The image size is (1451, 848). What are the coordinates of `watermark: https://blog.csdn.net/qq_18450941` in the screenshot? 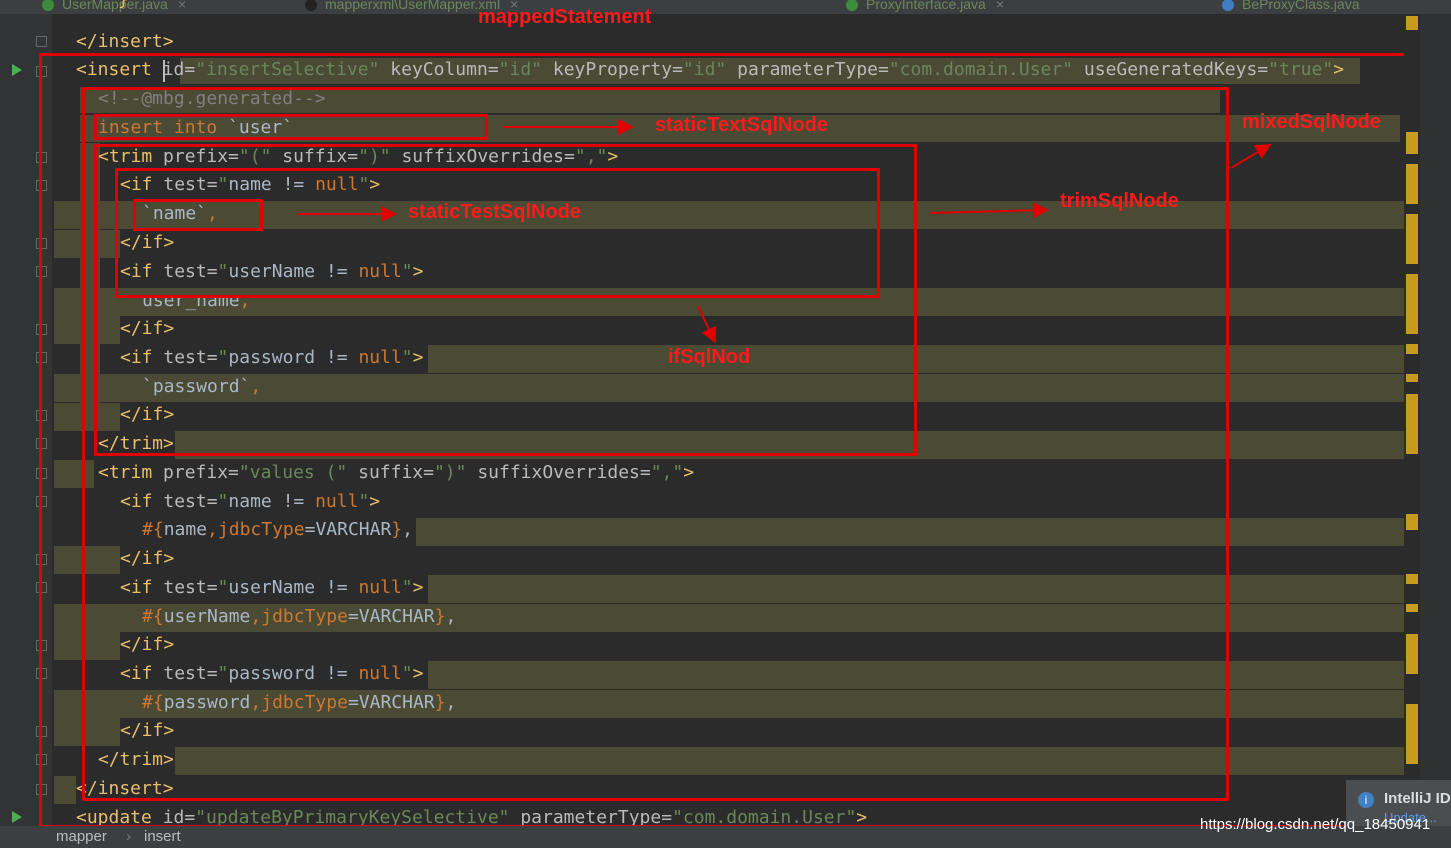 It's located at (1315, 824).